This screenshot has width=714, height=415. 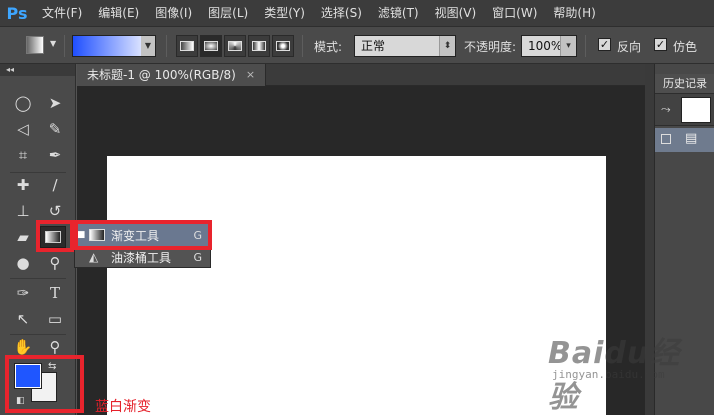 I want to click on menu-filter: 滤镜(T), so click(x=398, y=13).